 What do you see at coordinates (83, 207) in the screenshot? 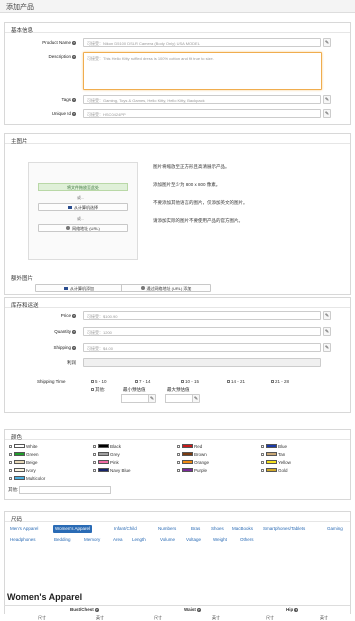
I see `select-from-computer-button: 从计算机选择` at bounding box center [83, 207].